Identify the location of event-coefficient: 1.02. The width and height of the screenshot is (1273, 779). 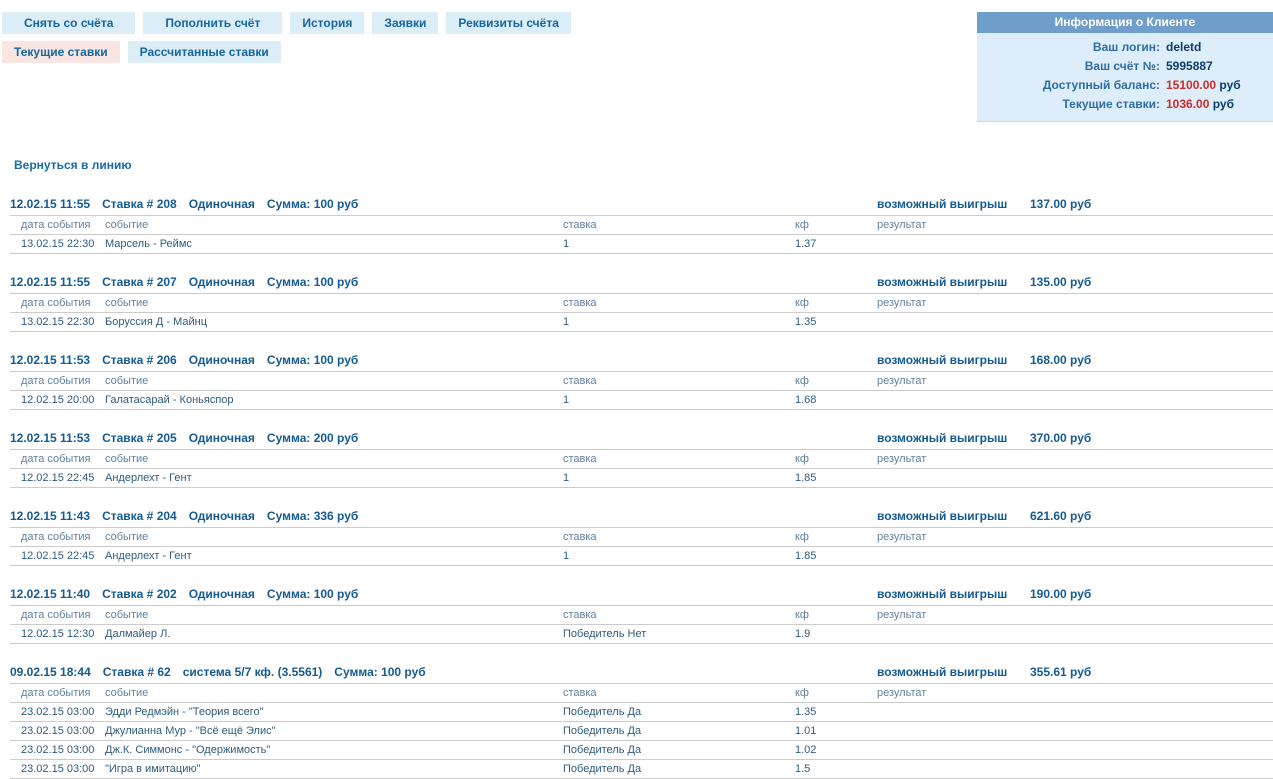
(806, 750).